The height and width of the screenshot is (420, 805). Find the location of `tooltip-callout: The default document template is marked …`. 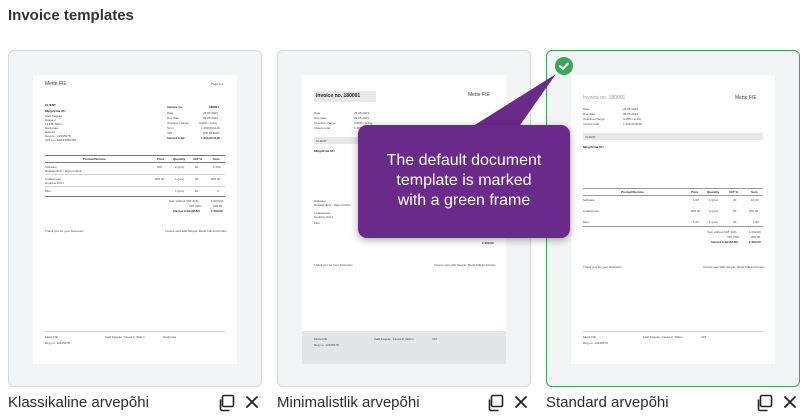

tooltip-callout: The default document template is marked … is located at coordinates (464, 181).